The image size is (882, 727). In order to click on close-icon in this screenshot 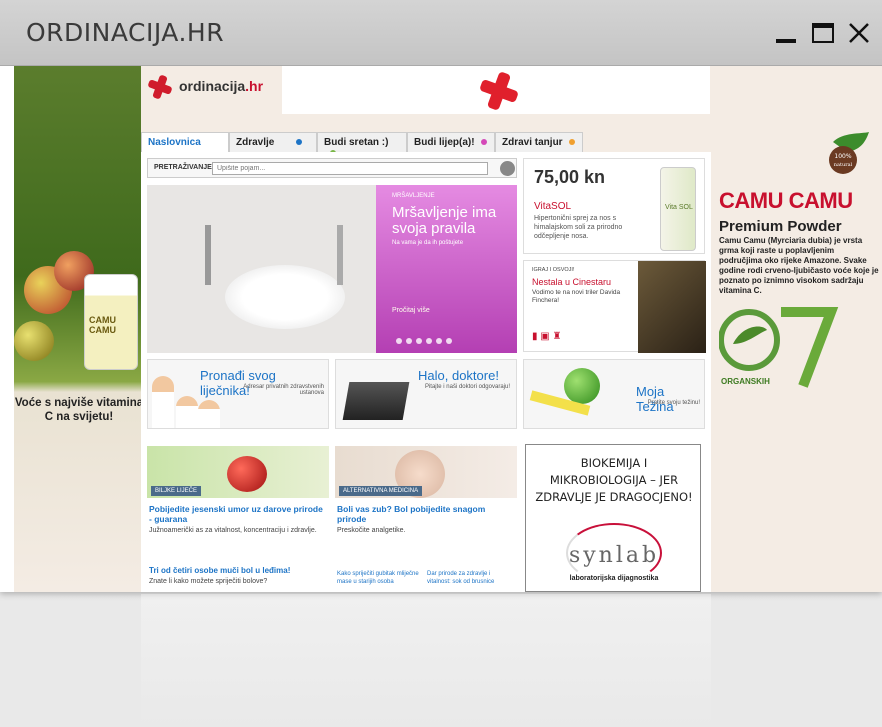, I will do `click(859, 33)`.